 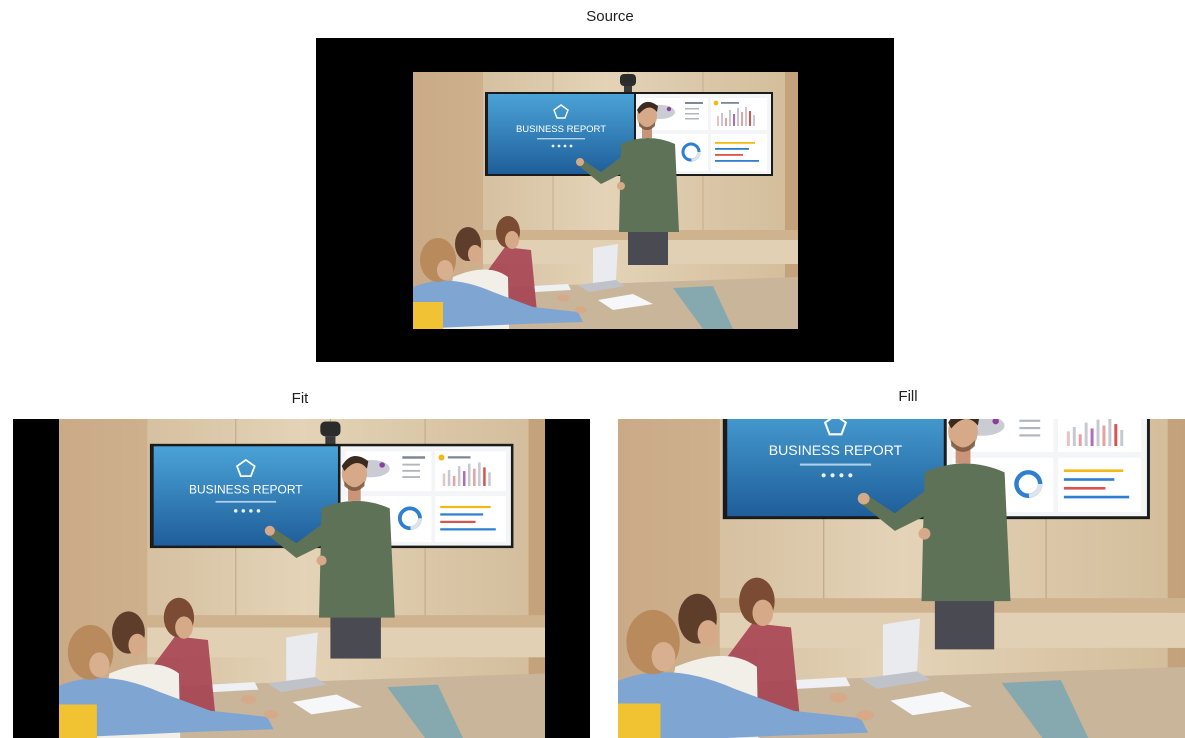 What do you see at coordinates (300, 398) in the screenshot?
I see `fit-label: Fit` at bounding box center [300, 398].